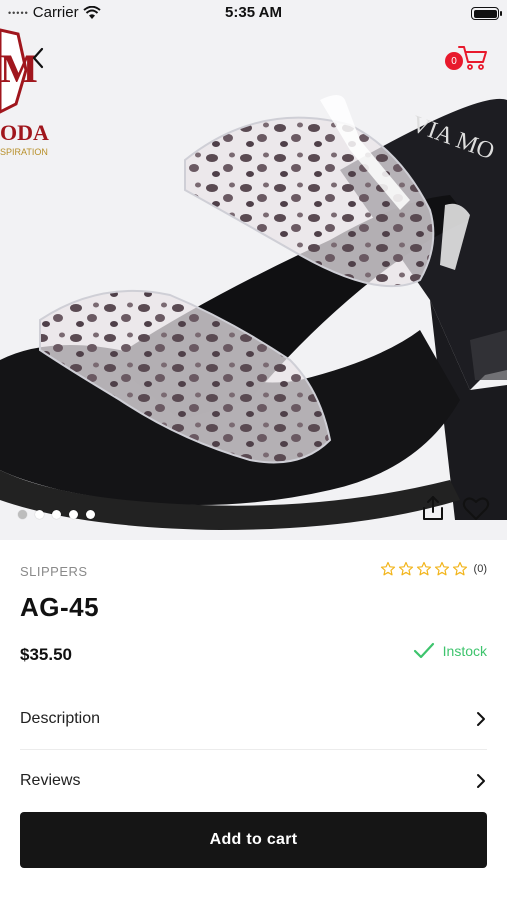 This screenshot has width=507, height=900. I want to click on product-rating: (0), so click(433, 569).